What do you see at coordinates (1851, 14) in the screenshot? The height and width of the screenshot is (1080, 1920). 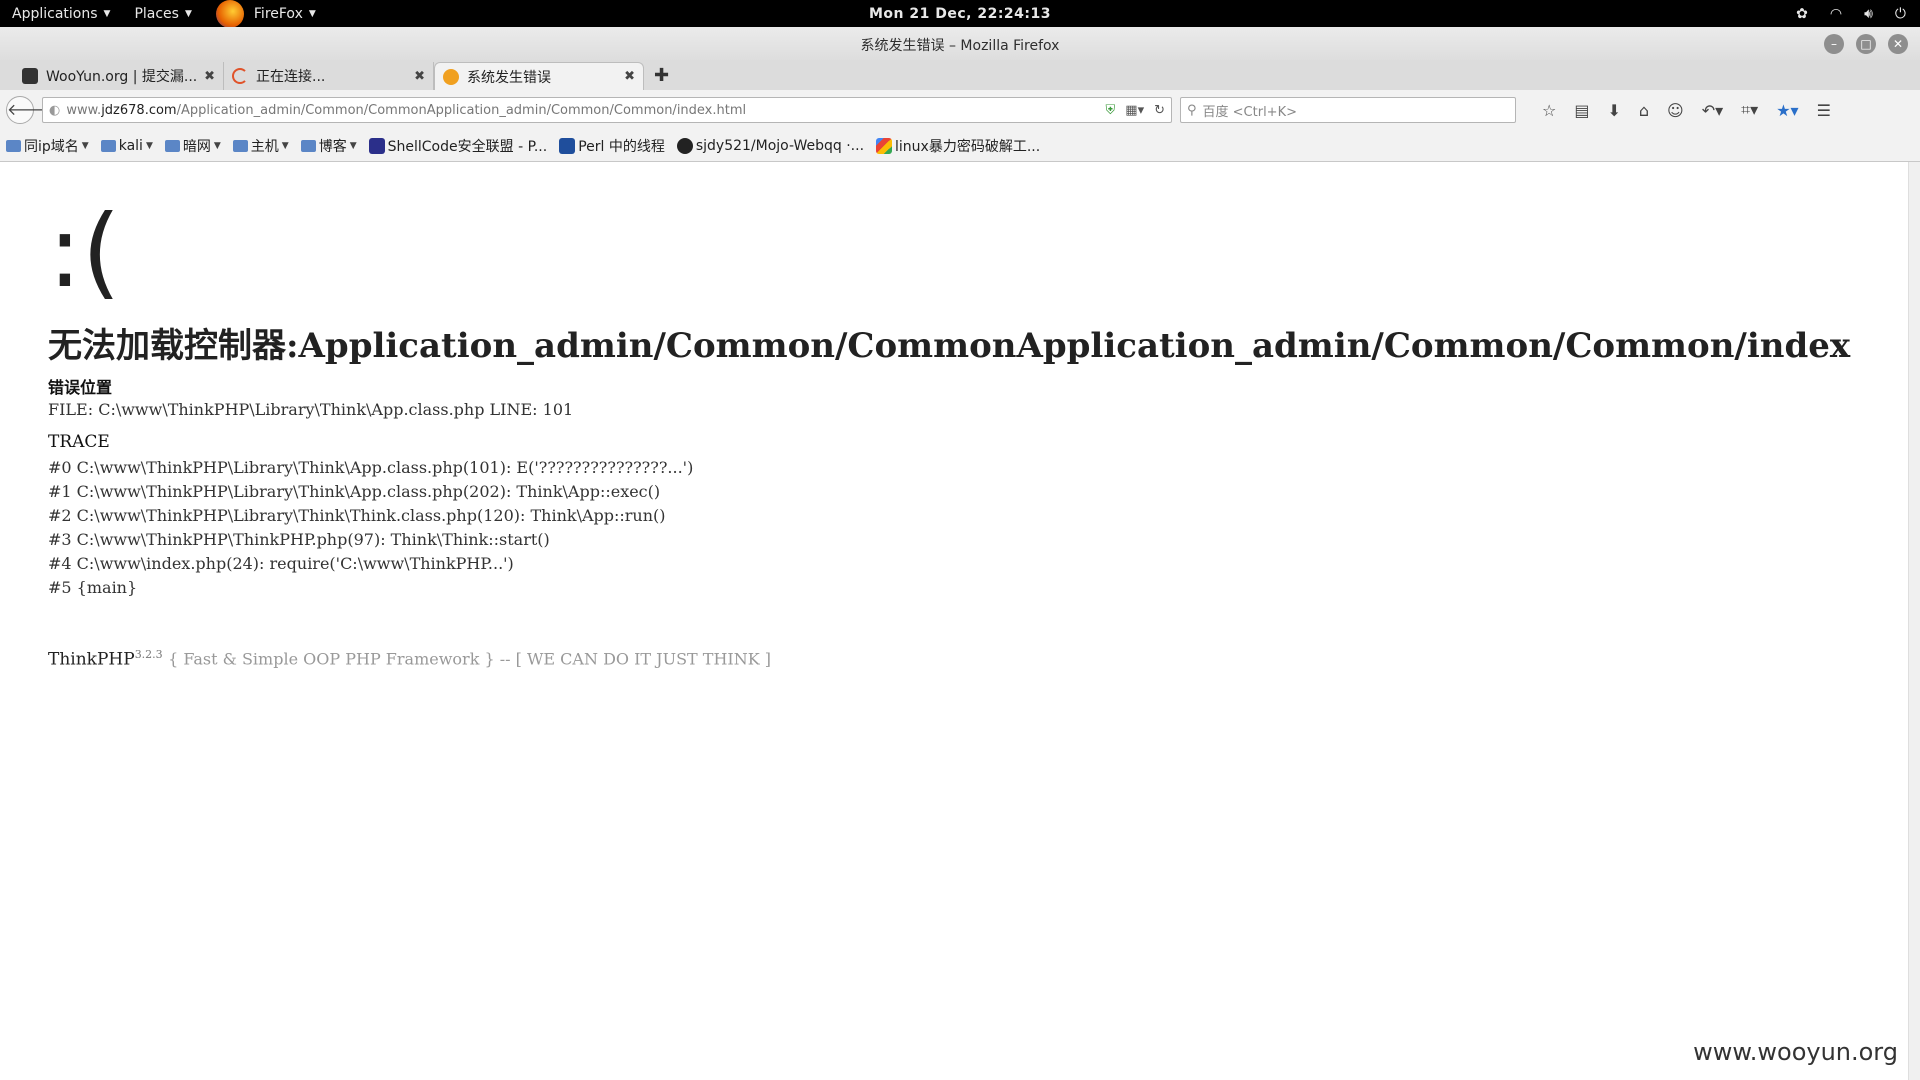 I see `system-tray: ✿ ◠ 🔊︎ ⏻` at bounding box center [1851, 14].